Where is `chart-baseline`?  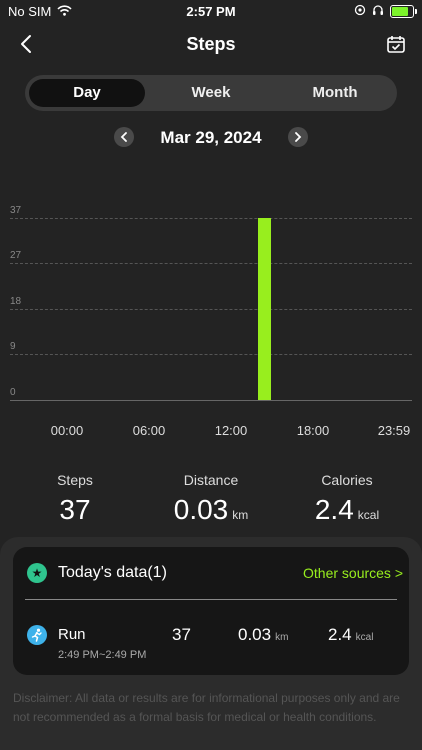 chart-baseline is located at coordinates (211, 400).